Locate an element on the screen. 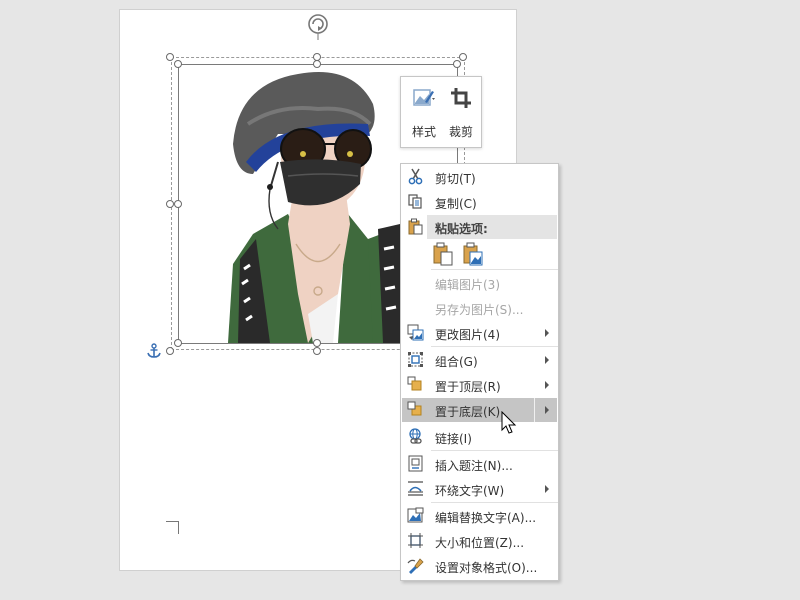  insert-caption-icon is located at coordinates (415, 463).